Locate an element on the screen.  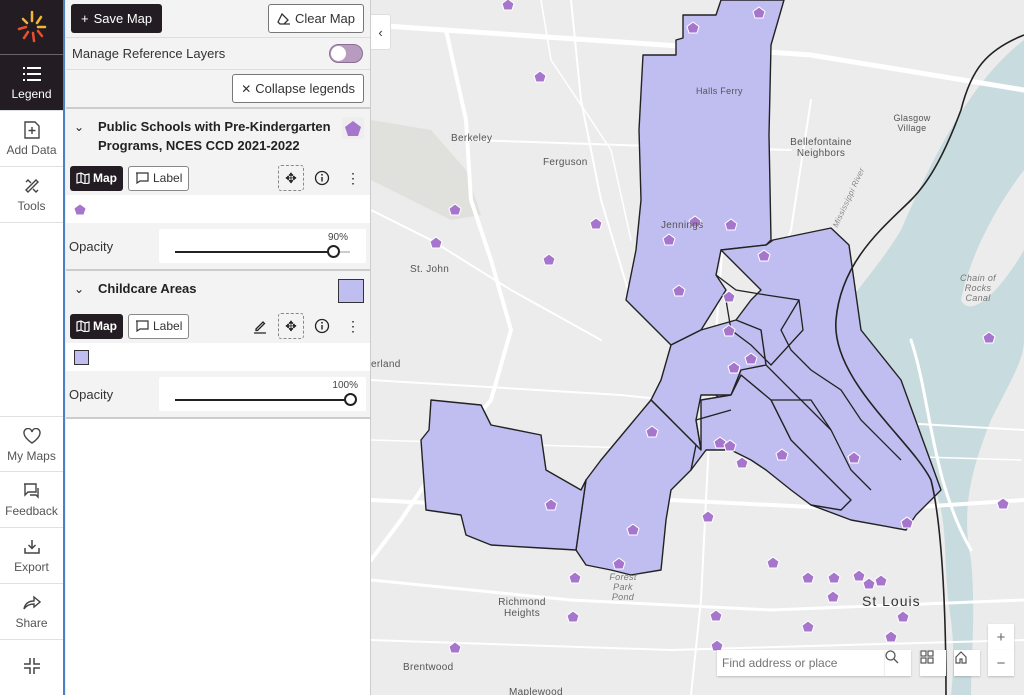
rail-item-legend: Legend is located at coordinates (31, 83).